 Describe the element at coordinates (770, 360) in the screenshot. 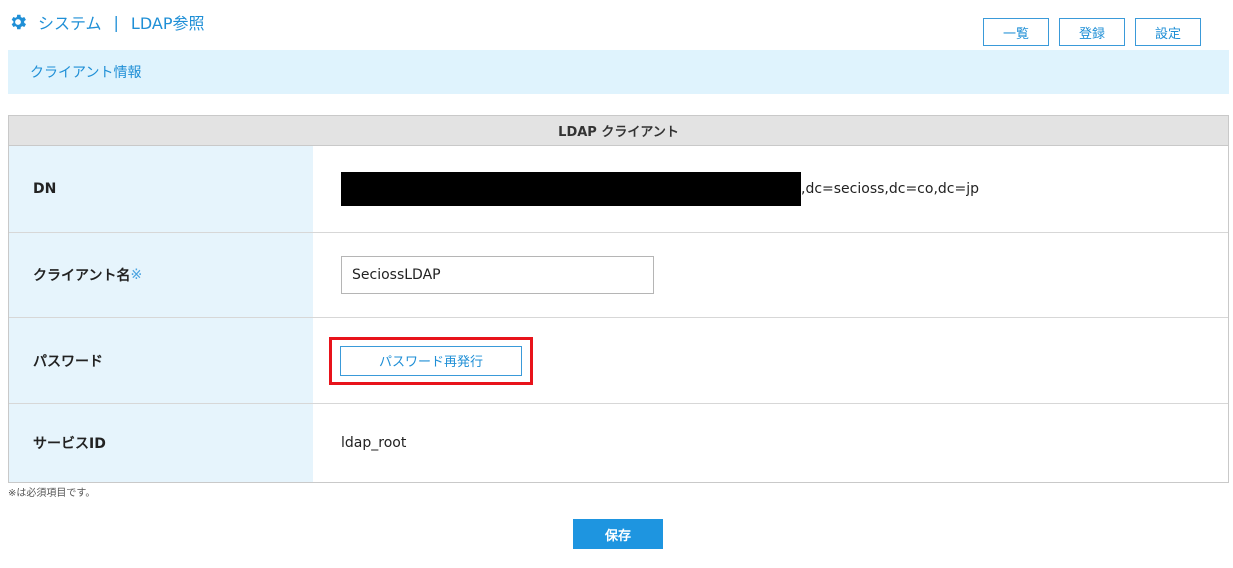

I see `password-value: パスワード再発行` at that location.